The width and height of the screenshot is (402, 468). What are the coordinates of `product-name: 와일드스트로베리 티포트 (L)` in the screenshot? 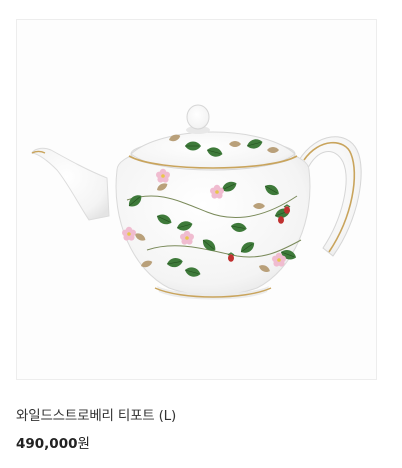 It's located at (96, 414).